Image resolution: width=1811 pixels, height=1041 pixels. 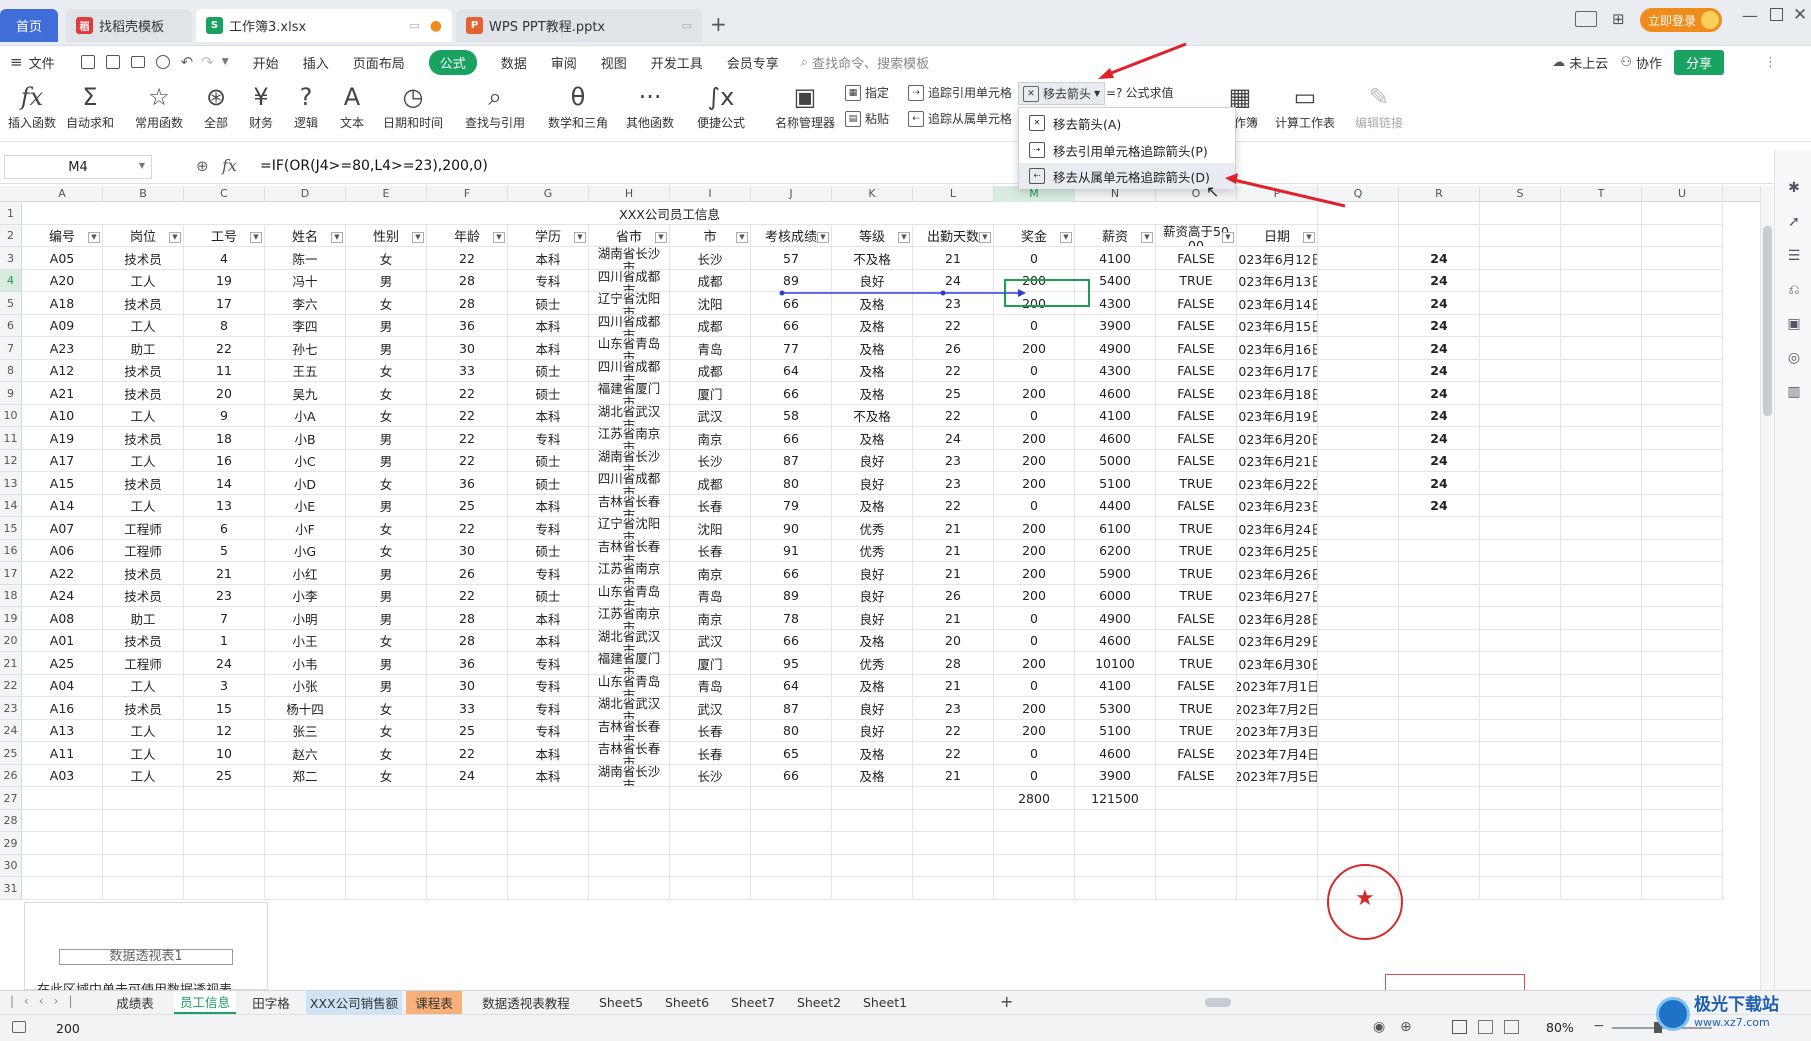 I want to click on sheet-tab: 田字格, so click(x=271, y=1002).